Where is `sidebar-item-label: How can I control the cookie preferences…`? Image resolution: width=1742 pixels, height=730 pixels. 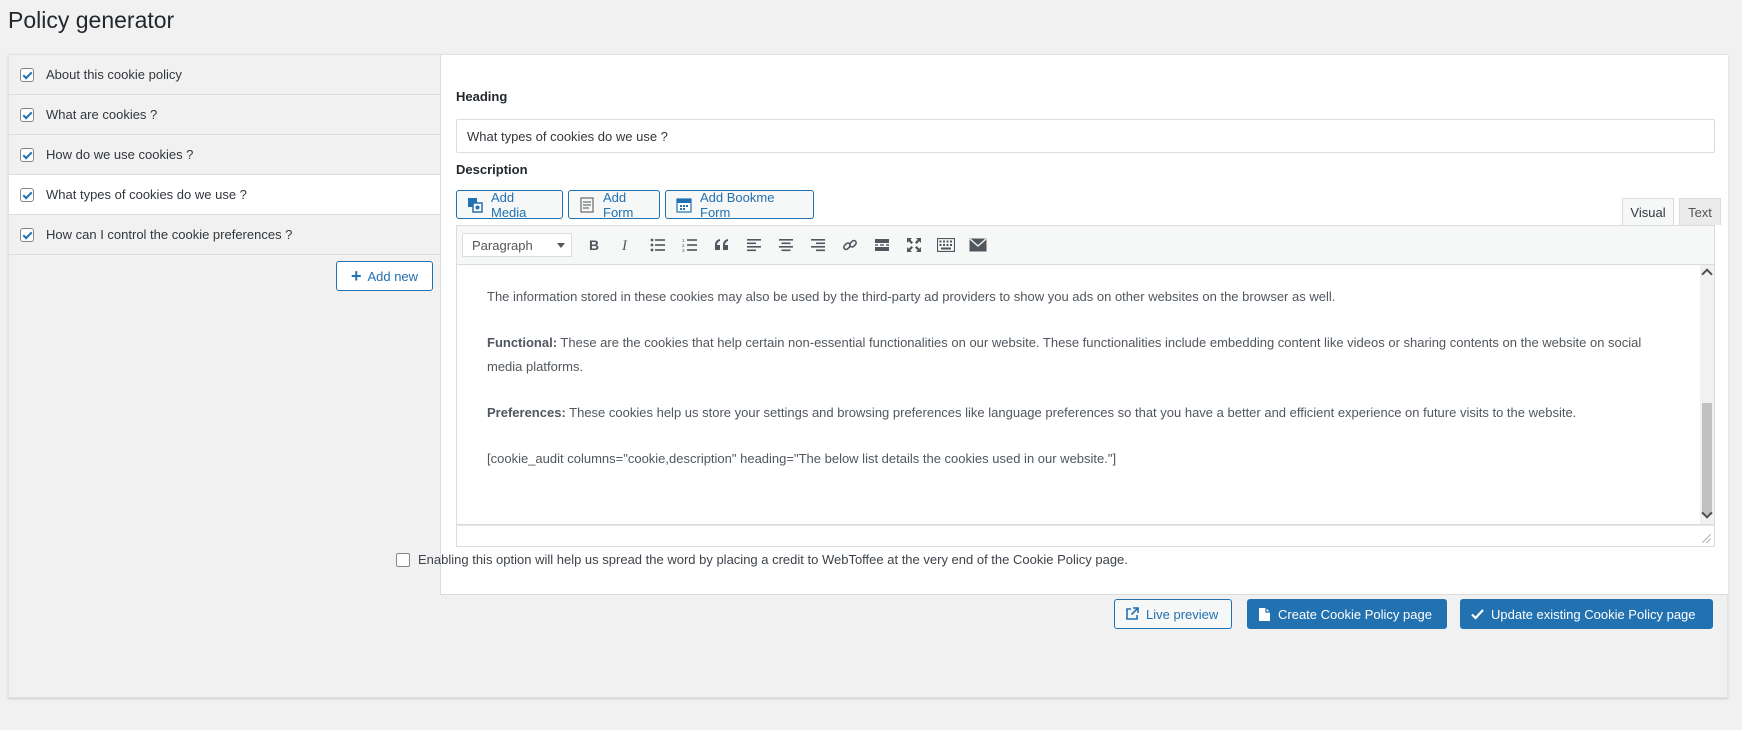 sidebar-item-label: How can I control the cookie preferences… is located at coordinates (169, 234).